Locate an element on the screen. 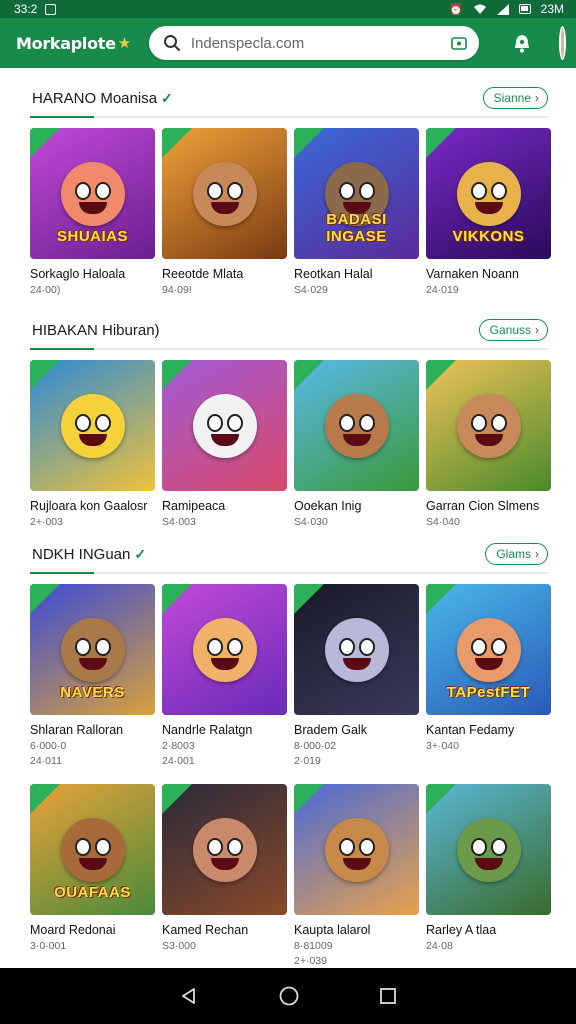  app-logo: Morkaplote ★ is located at coordinates (73, 43).